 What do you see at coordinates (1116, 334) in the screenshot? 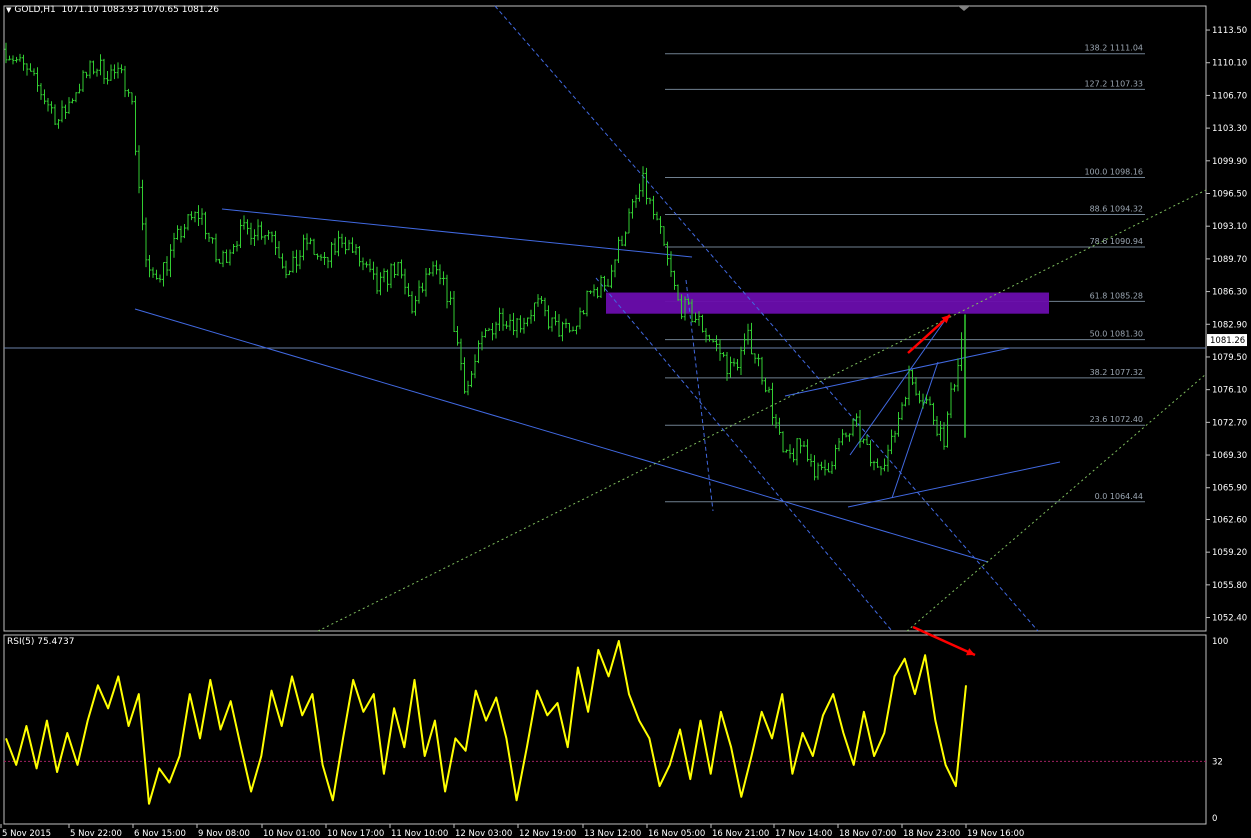
I see `fib-level-label: 50.0 1081.30` at bounding box center [1116, 334].